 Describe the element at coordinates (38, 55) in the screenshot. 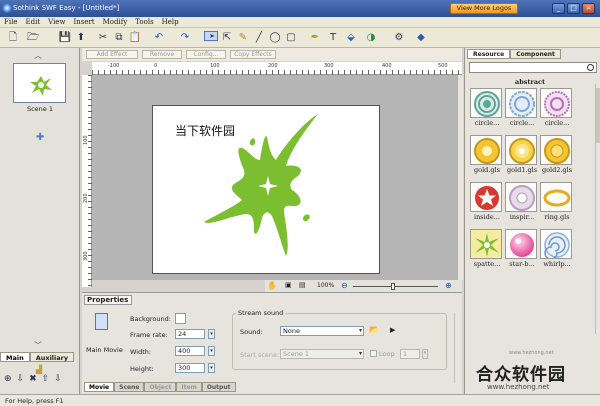

I see `scroll-up-icon: ︿` at that location.